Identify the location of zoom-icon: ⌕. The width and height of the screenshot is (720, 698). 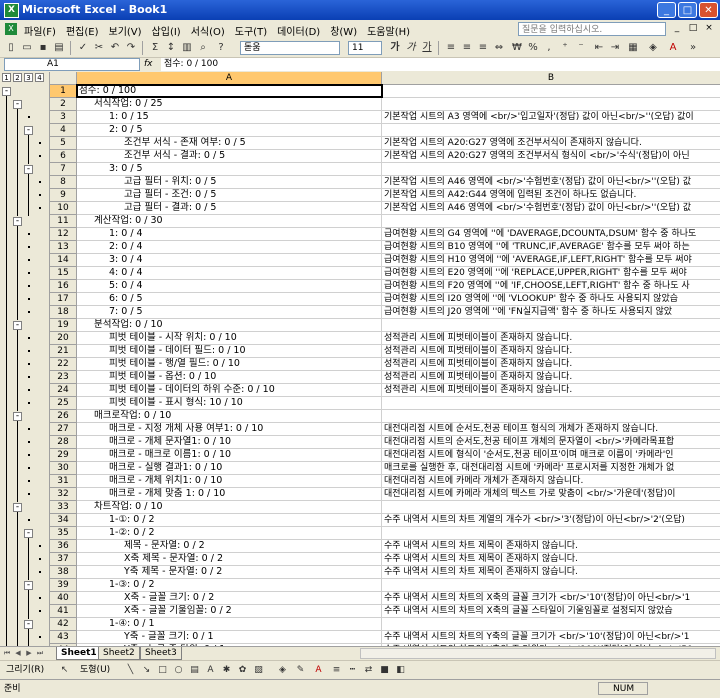
(203, 48).